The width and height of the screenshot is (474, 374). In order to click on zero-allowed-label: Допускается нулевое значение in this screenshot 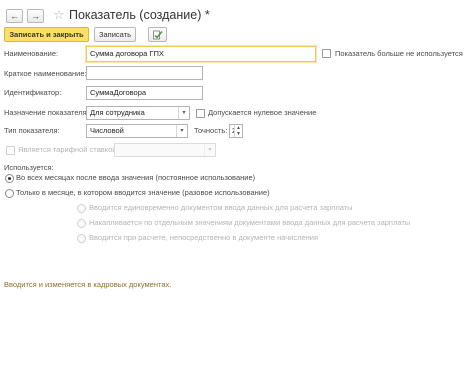, I will do `click(262, 112)`.